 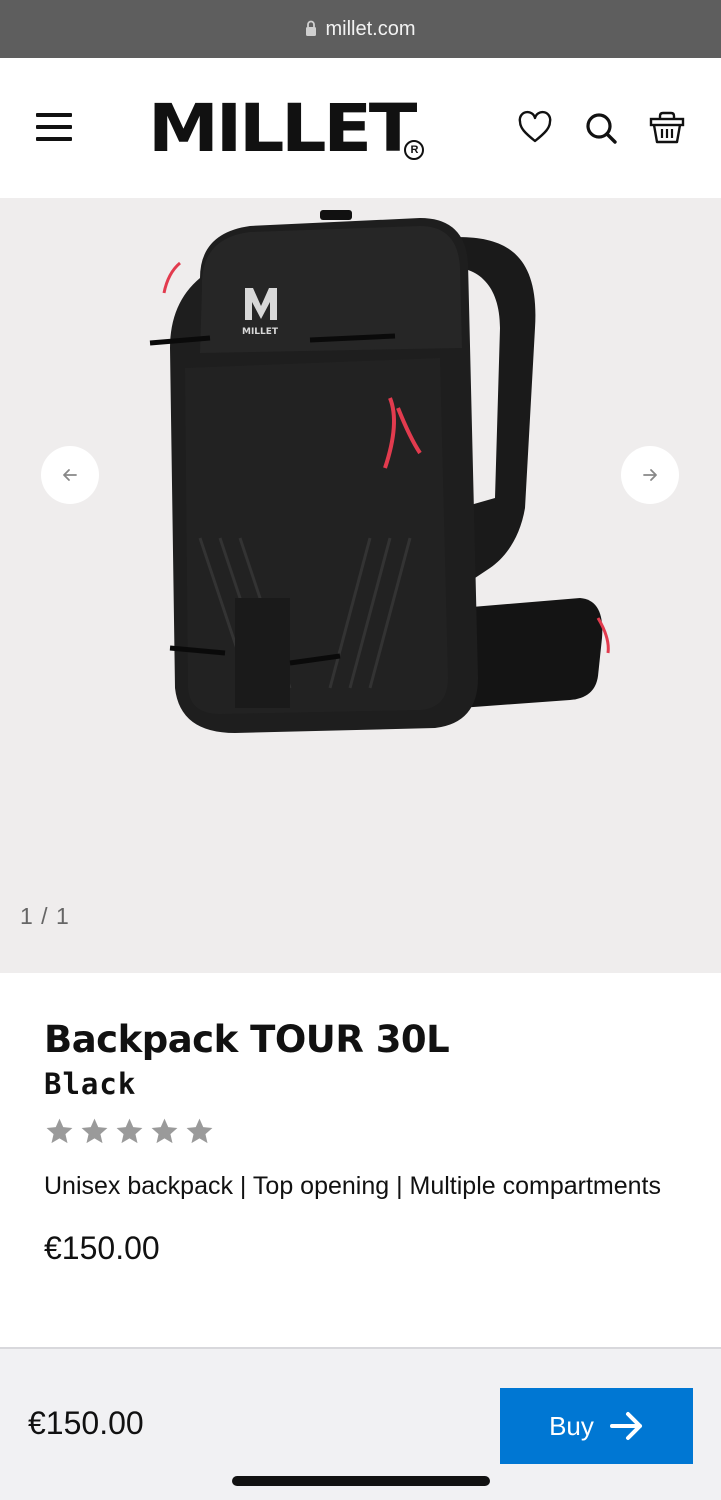 What do you see at coordinates (364, 1131) in the screenshot?
I see `rating-stars` at bounding box center [364, 1131].